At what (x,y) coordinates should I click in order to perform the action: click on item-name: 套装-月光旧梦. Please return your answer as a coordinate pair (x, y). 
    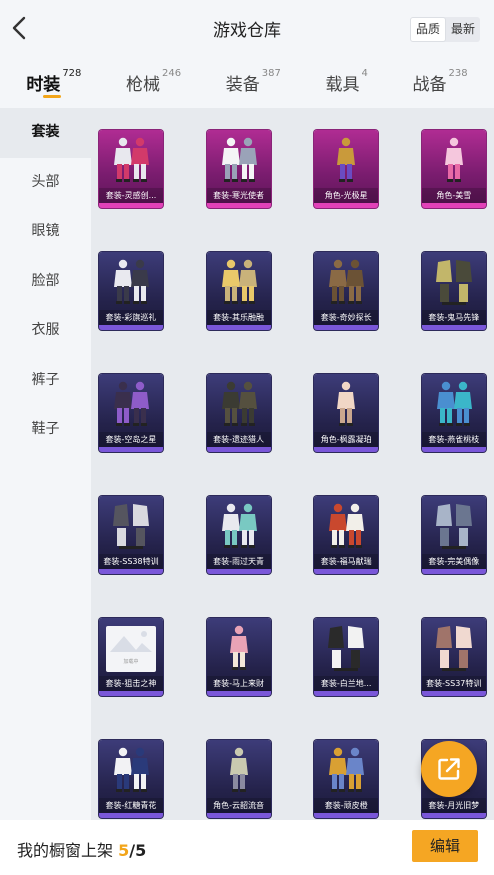
    Looking at the image, I should click on (453, 805).